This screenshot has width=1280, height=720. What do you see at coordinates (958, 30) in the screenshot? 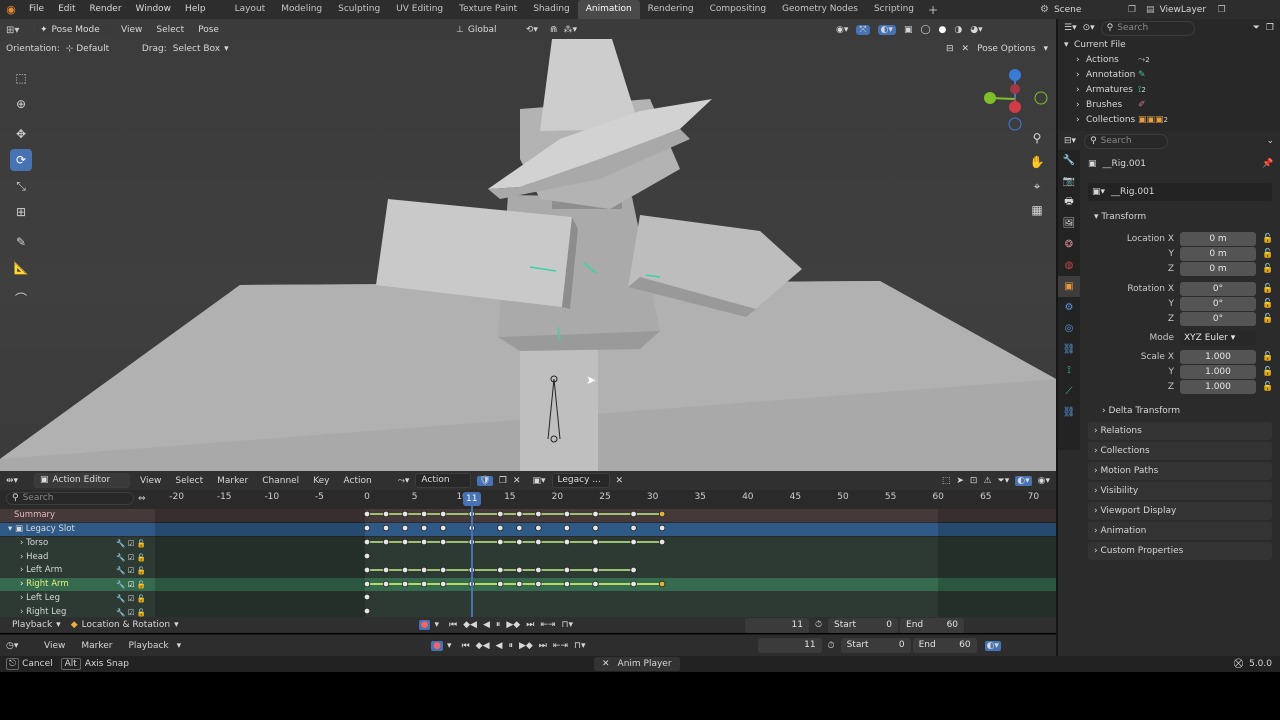
I see `shading-material-icon: ◑` at bounding box center [958, 30].